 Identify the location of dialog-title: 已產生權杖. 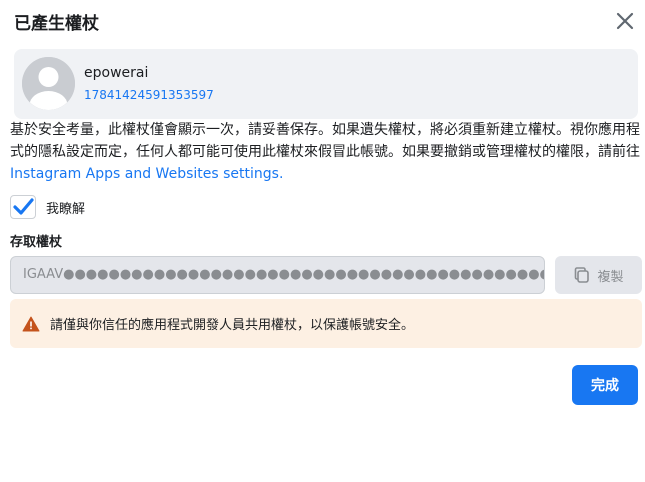
(56, 24).